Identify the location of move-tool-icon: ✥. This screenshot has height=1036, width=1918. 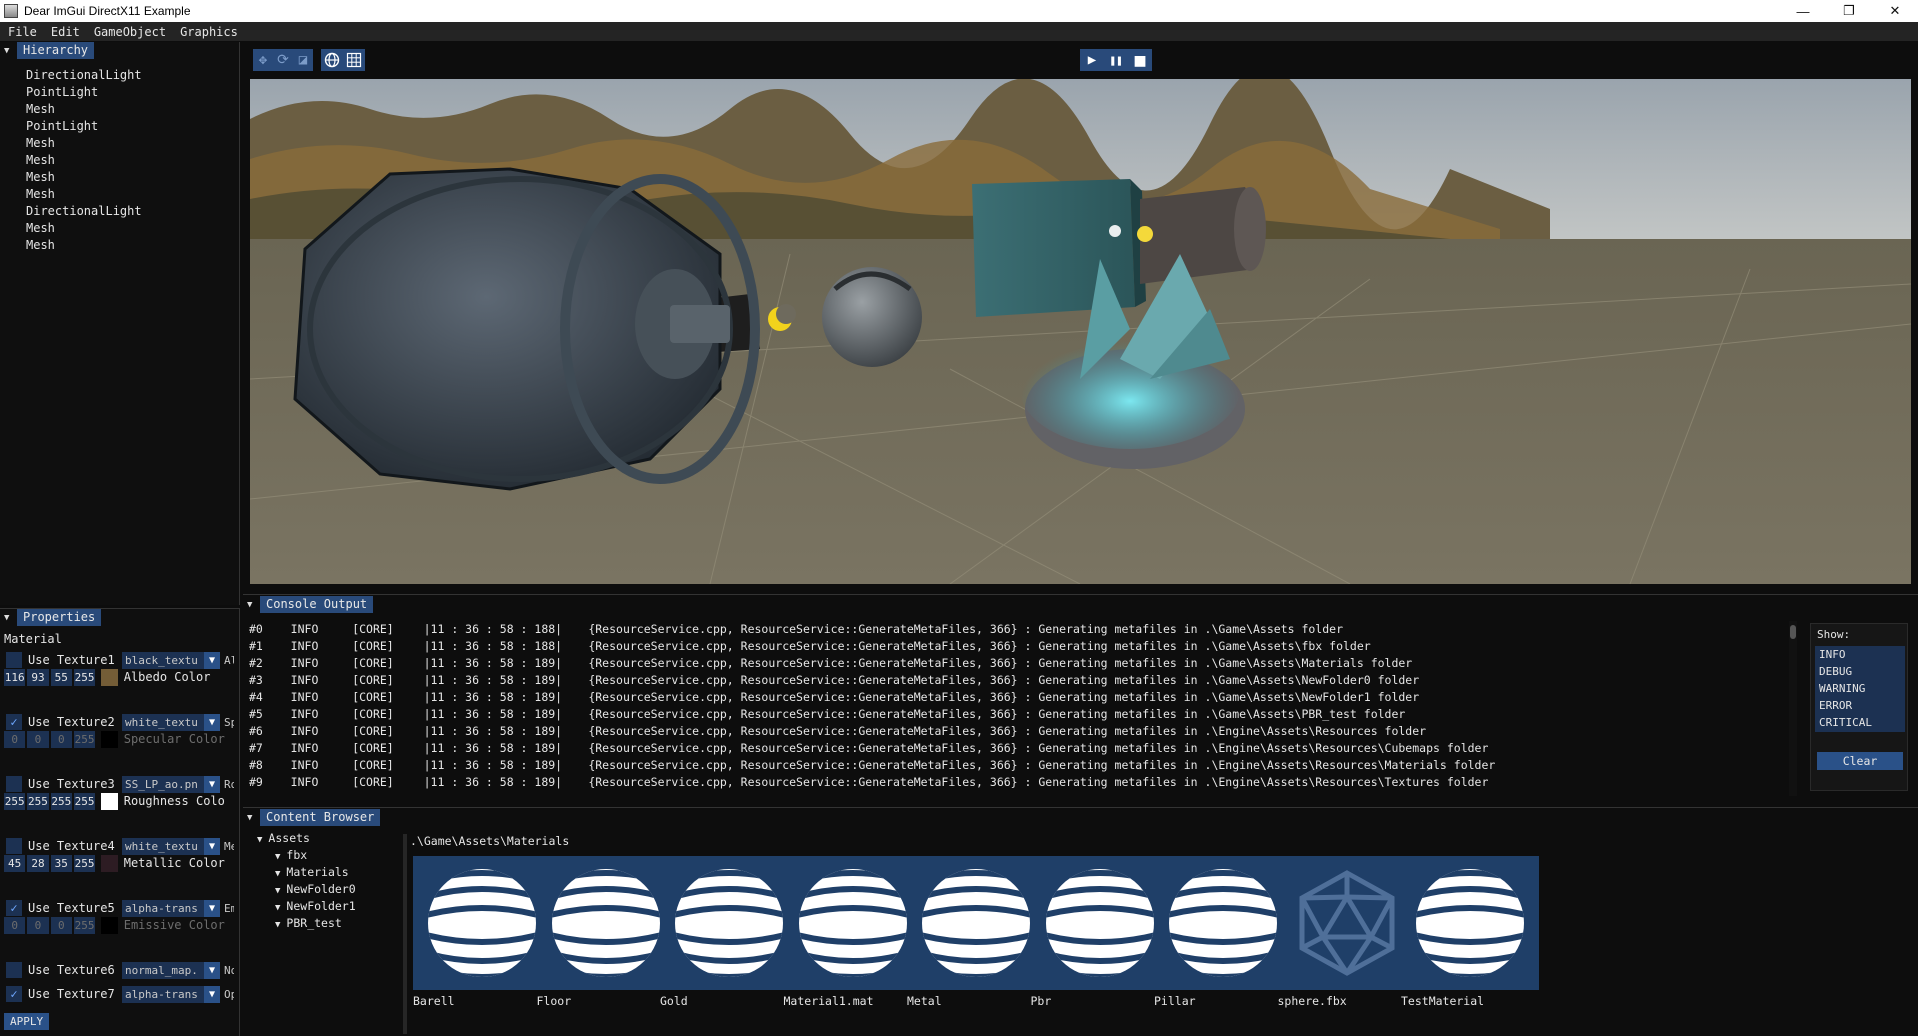
(263, 60).